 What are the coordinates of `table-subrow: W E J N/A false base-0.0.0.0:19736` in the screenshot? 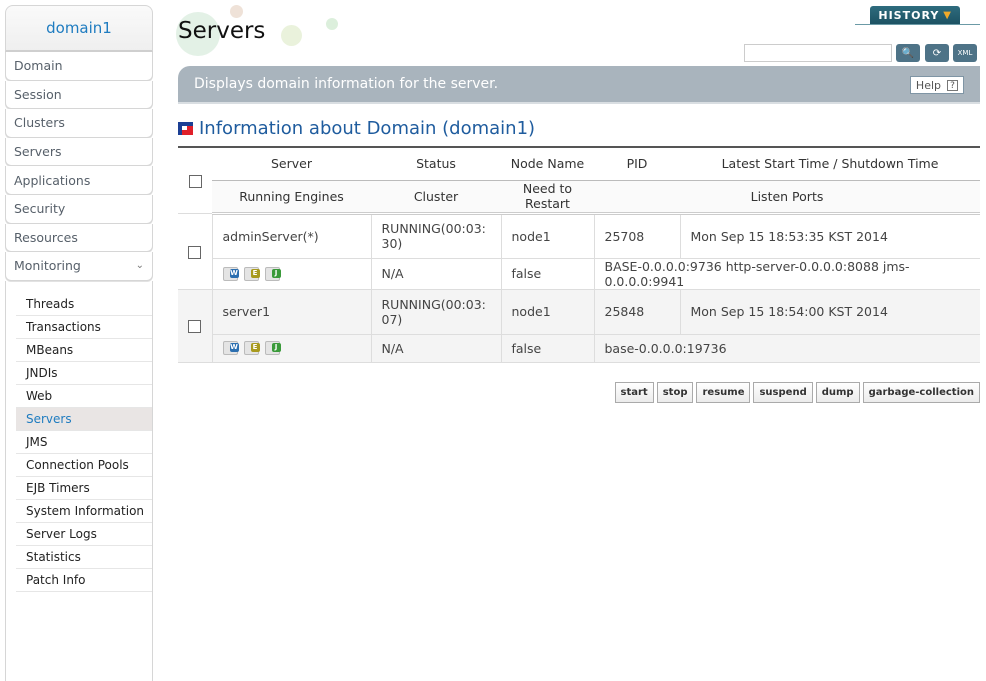 It's located at (579, 348).